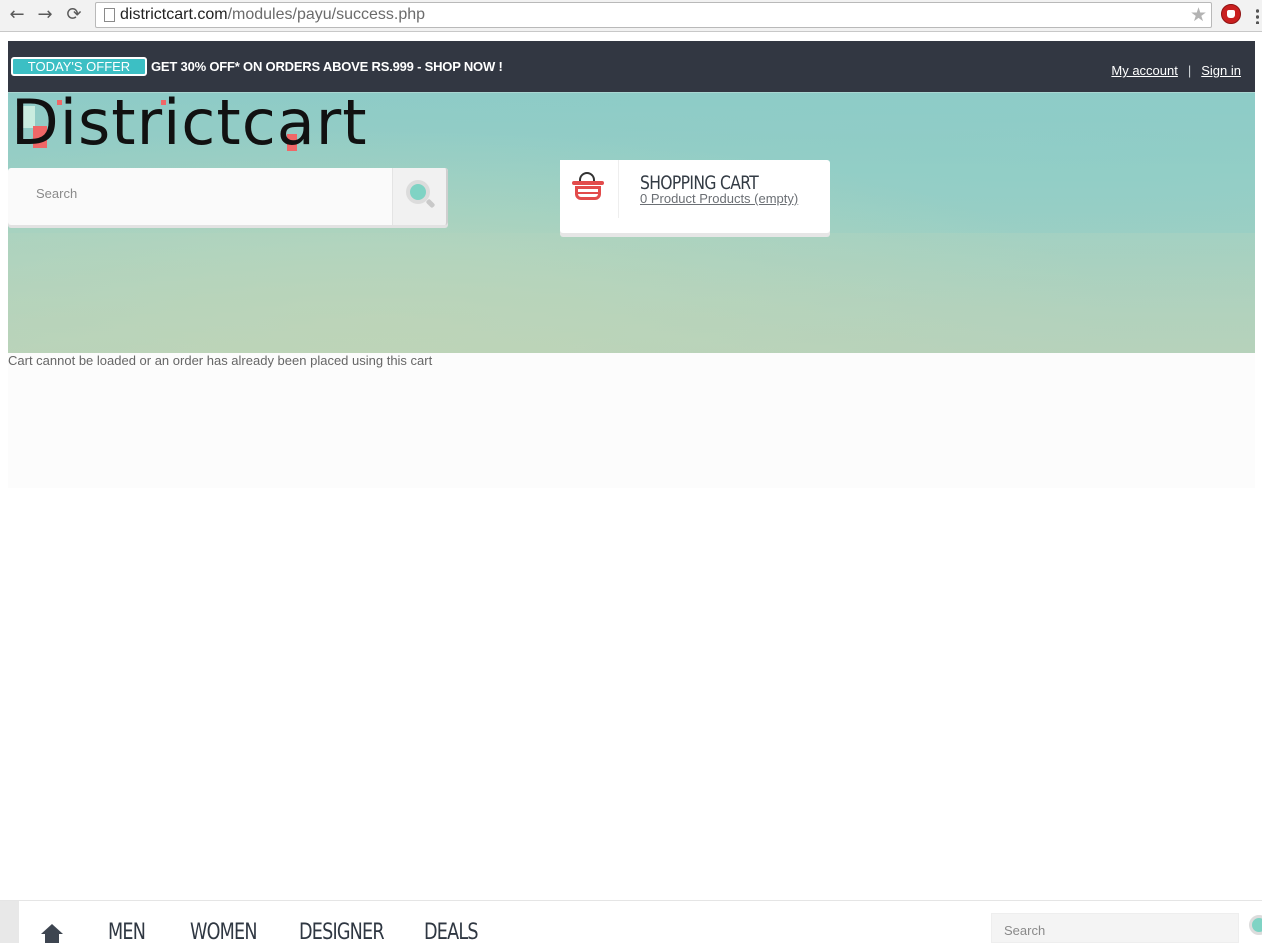  Describe the element at coordinates (451, 933) in the screenshot. I see `nav-item-deals: DEALS` at that location.